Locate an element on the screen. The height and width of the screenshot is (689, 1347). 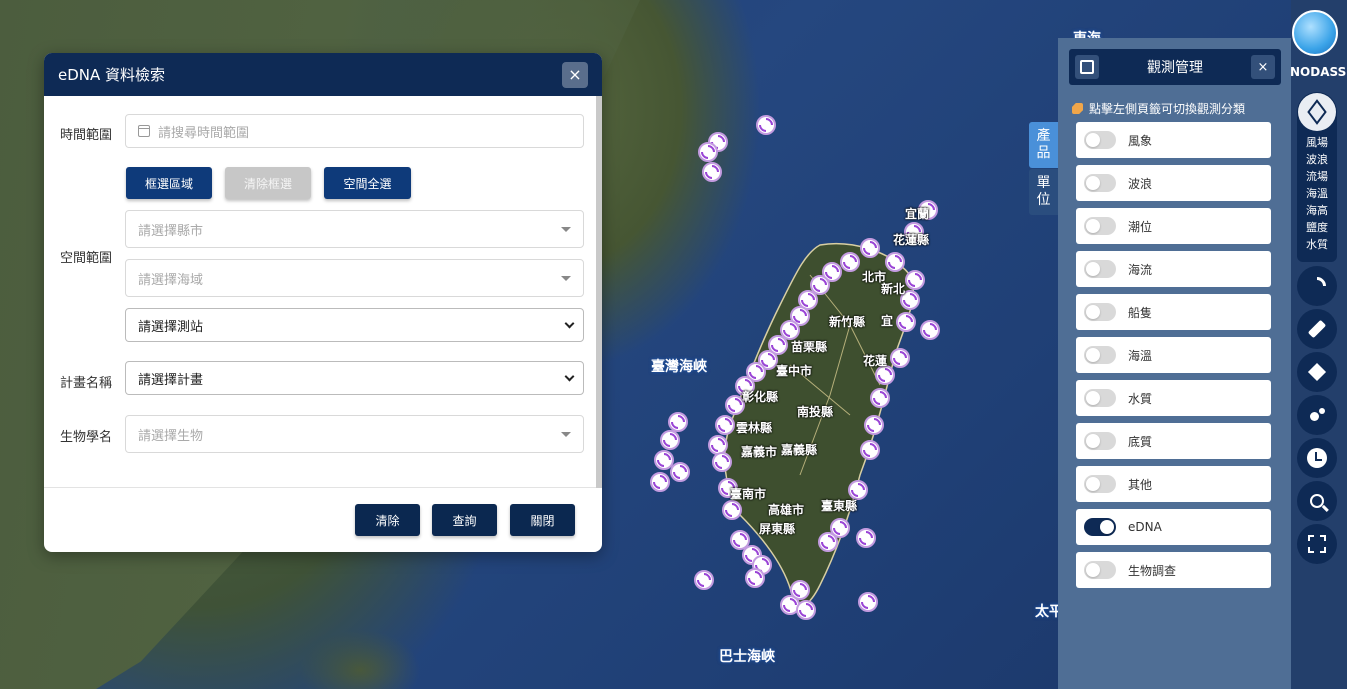
observation-item: 潮位 is located at coordinates (1173, 226).